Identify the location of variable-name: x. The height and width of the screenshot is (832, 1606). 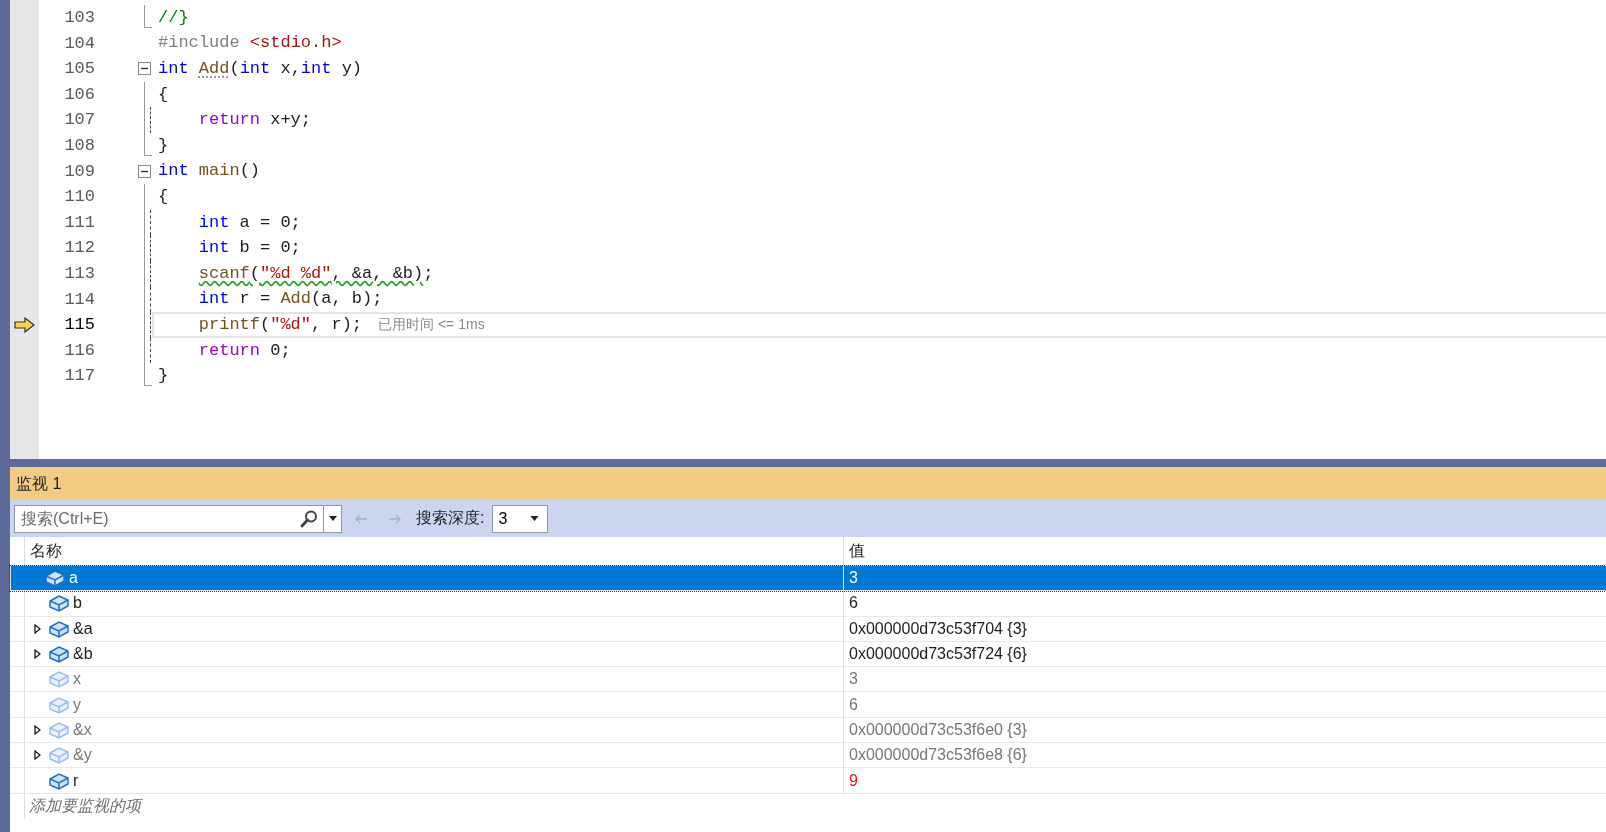
(77, 679).